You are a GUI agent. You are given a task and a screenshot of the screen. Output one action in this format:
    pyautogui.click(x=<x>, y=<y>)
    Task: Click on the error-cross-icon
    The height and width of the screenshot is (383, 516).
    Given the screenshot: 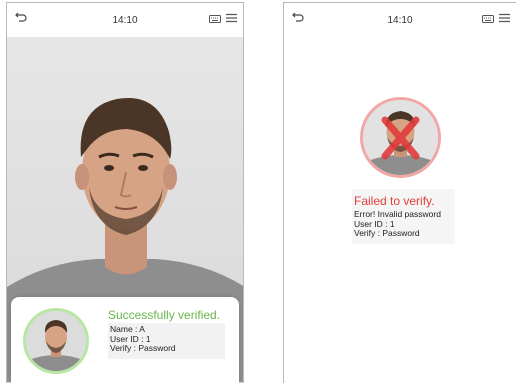 What is the action you would take?
    pyautogui.click(x=400, y=138)
    